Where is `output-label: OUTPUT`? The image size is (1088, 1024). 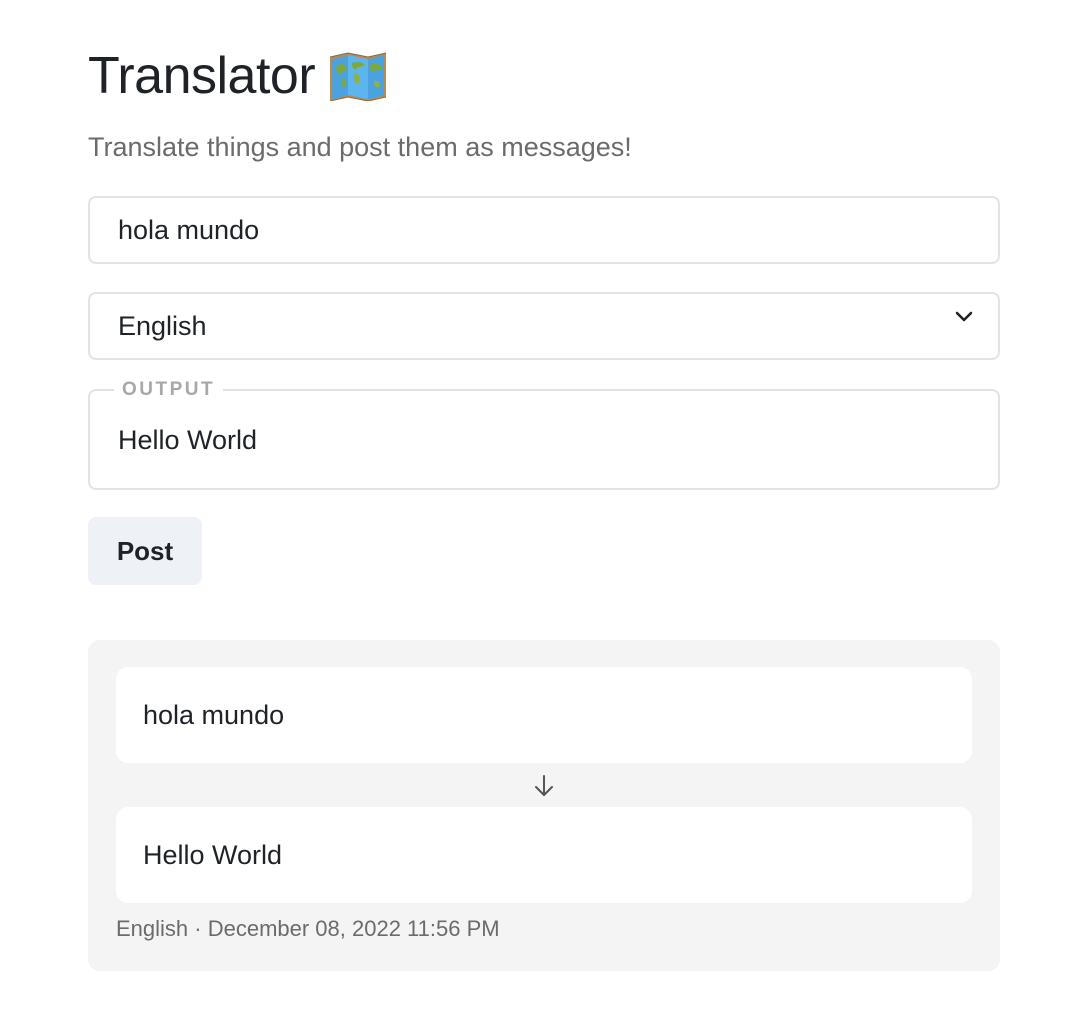 output-label: OUTPUT is located at coordinates (169, 390).